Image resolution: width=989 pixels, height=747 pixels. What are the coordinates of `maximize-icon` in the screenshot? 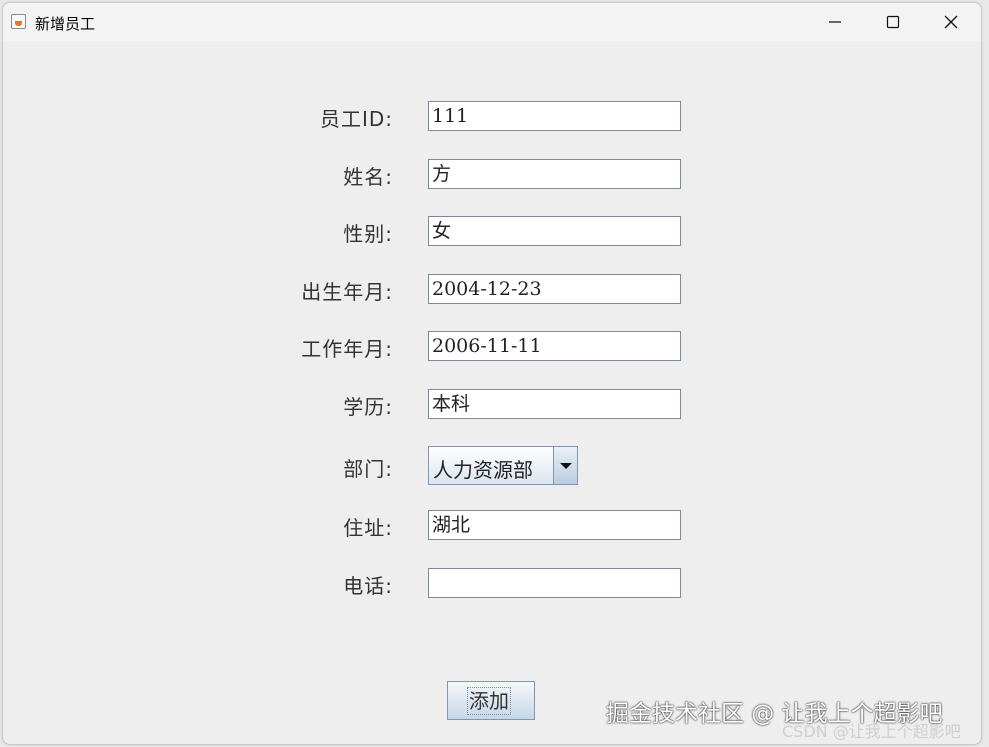 It's located at (893, 22).